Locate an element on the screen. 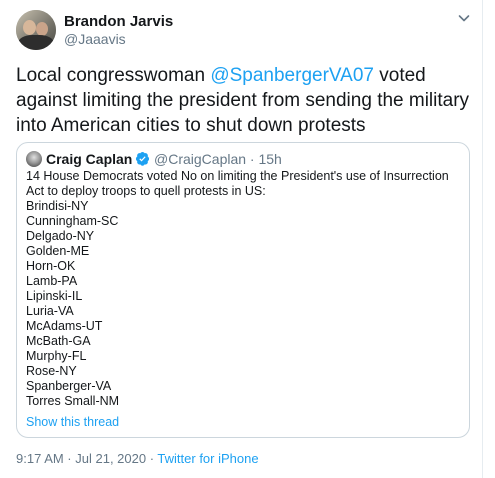 The image size is (495, 478). list-item: Brindisi-NY is located at coordinates (57, 206).